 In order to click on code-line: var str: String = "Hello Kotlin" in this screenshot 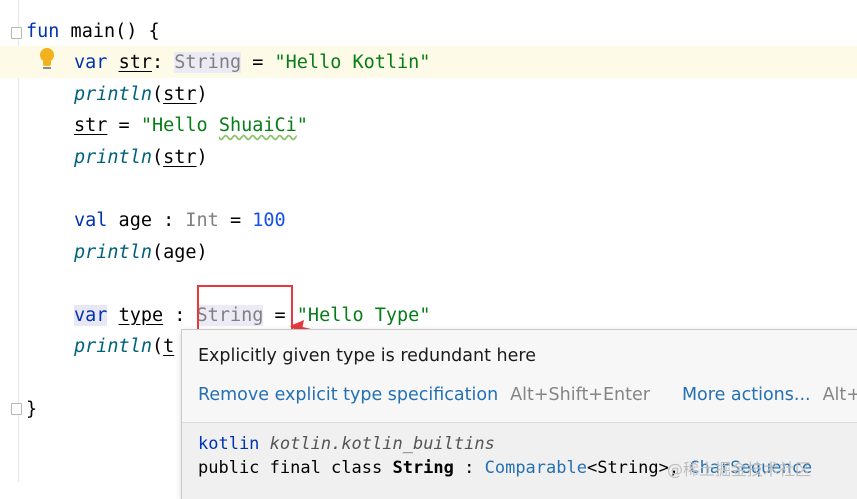, I will do `click(252, 63)`.